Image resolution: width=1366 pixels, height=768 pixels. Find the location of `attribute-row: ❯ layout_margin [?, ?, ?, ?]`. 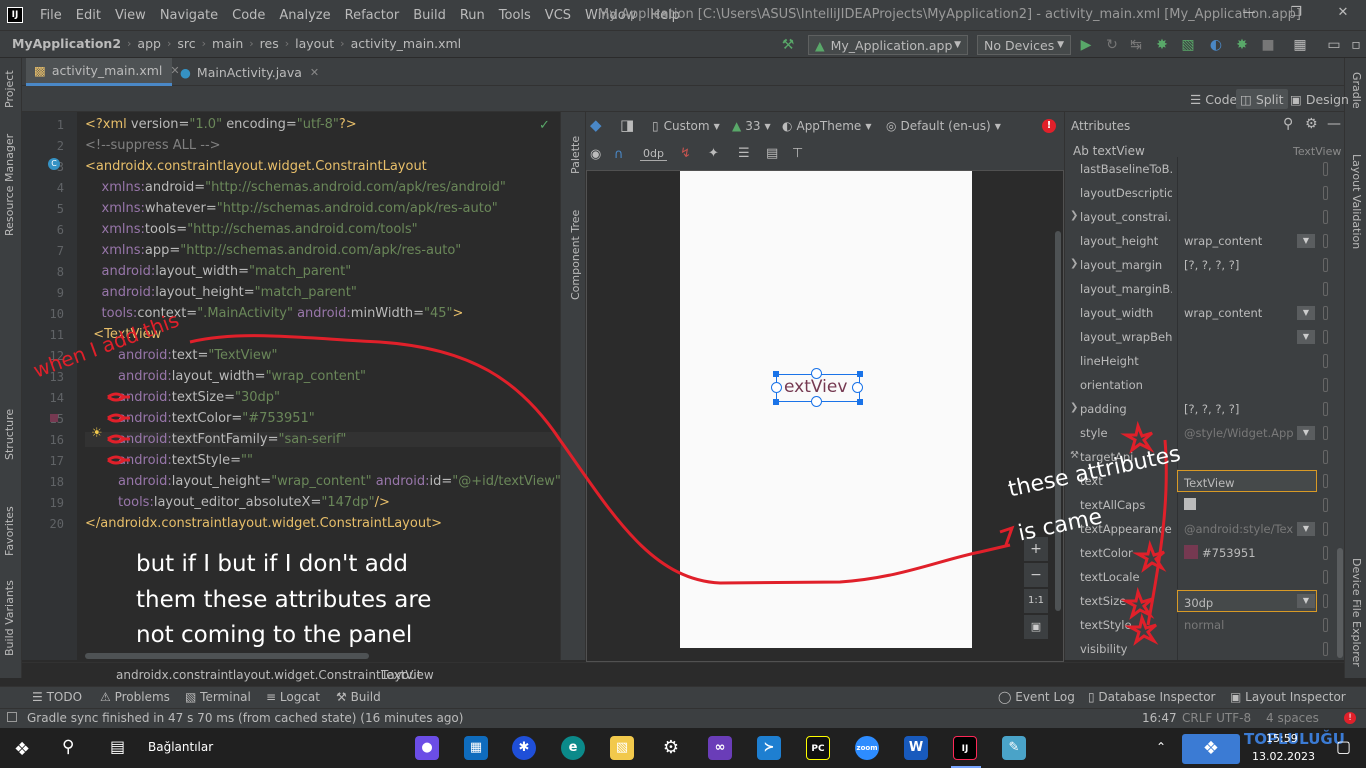

attribute-row: ❯ layout_margin [?, ?, ?, ?] is located at coordinates (1204, 265).